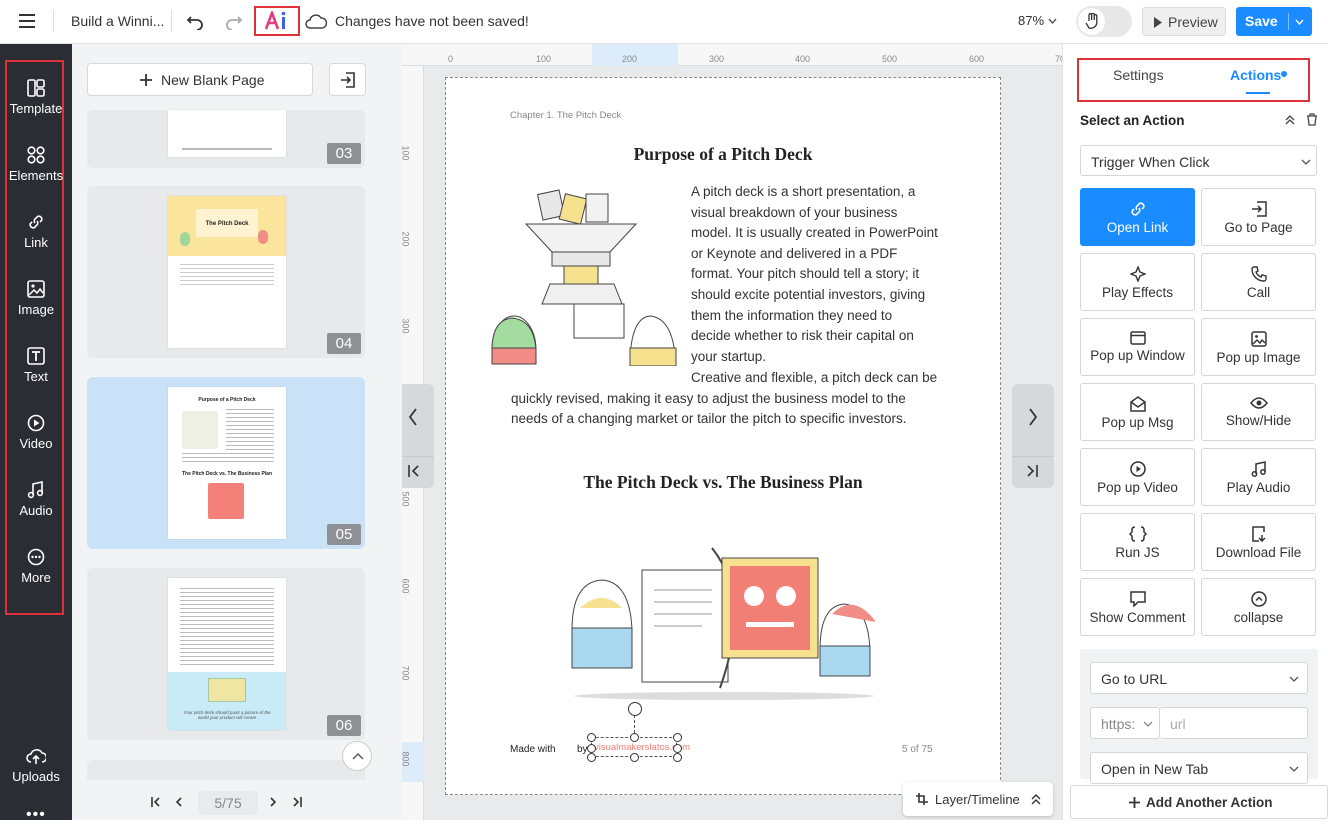 This screenshot has height=824, width=1328. What do you see at coordinates (1199, 802) in the screenshot?
I see `add-another-action-button: Add Another Action` at bounding box center [1199, 802].